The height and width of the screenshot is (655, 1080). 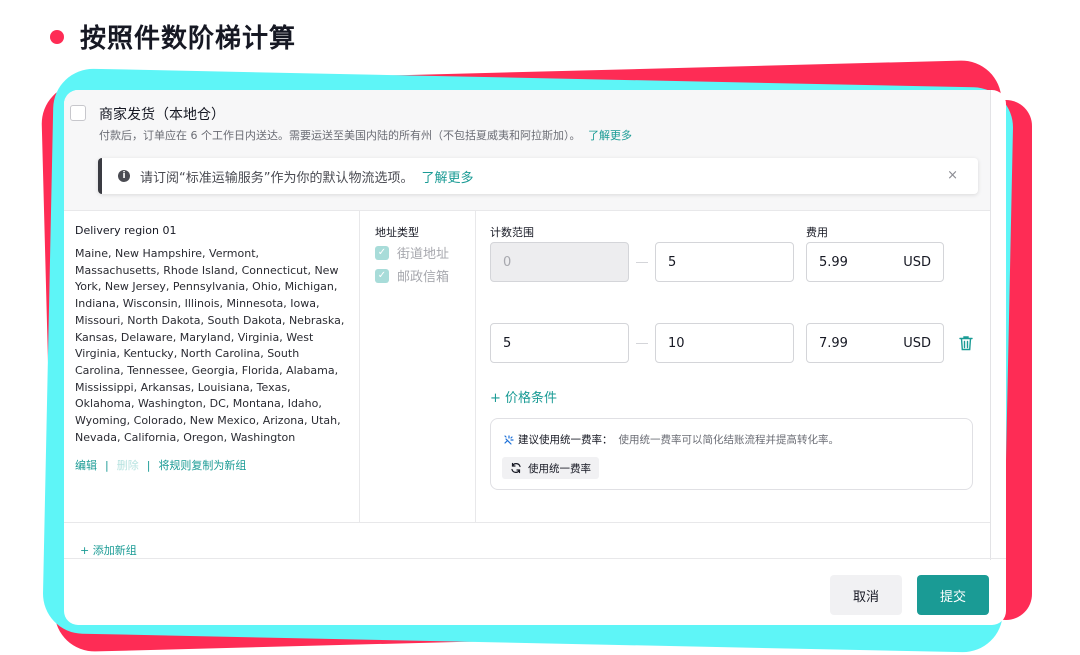 I want to click on add-group-button: + 添加新组, so click(x=108, y=550).